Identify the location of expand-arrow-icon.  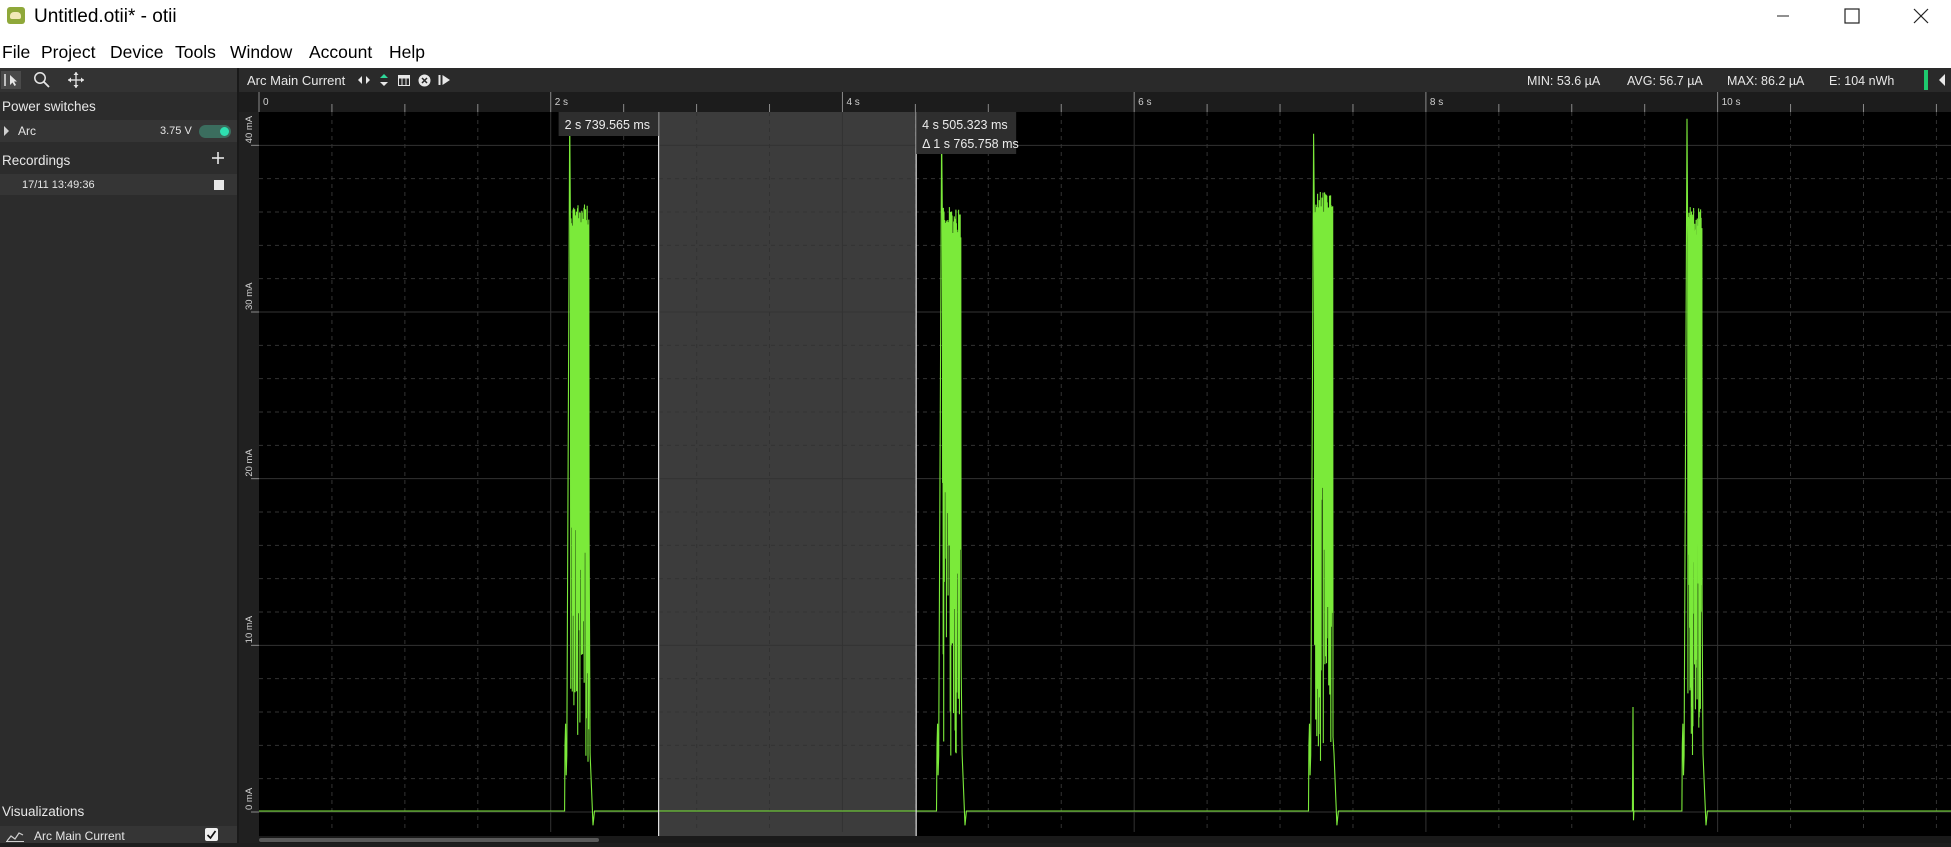
(6, 131).